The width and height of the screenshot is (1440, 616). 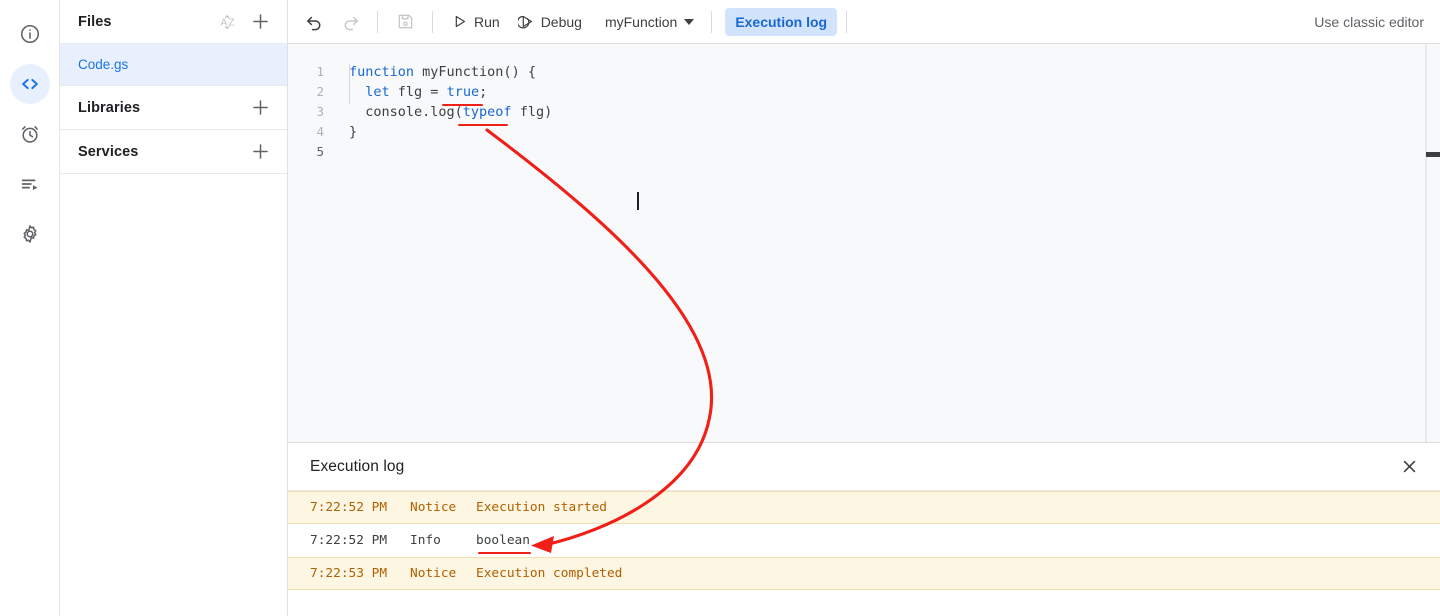 What do you see at coordinates (442, 72) in the screenshot?
I see `code-text: function myFunction() {` at bounding box center [442, 72].